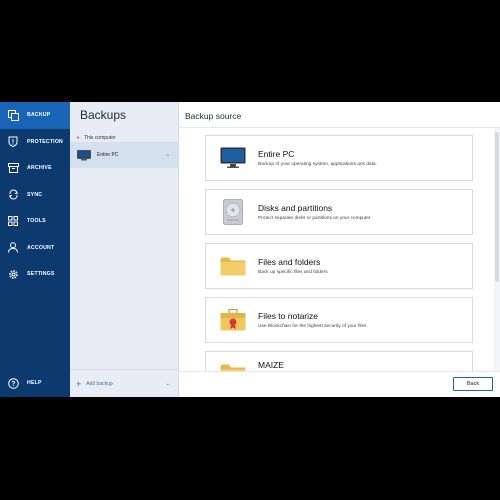  Describe the element at coordinates (99, 137) in the screenshot. I see `group-label: This computer` at that location.